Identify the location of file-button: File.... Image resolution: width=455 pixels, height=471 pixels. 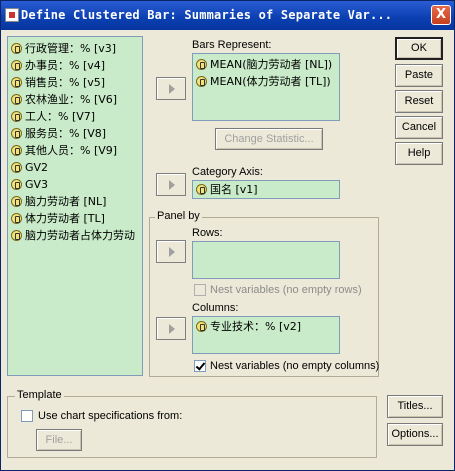
(59, 440).